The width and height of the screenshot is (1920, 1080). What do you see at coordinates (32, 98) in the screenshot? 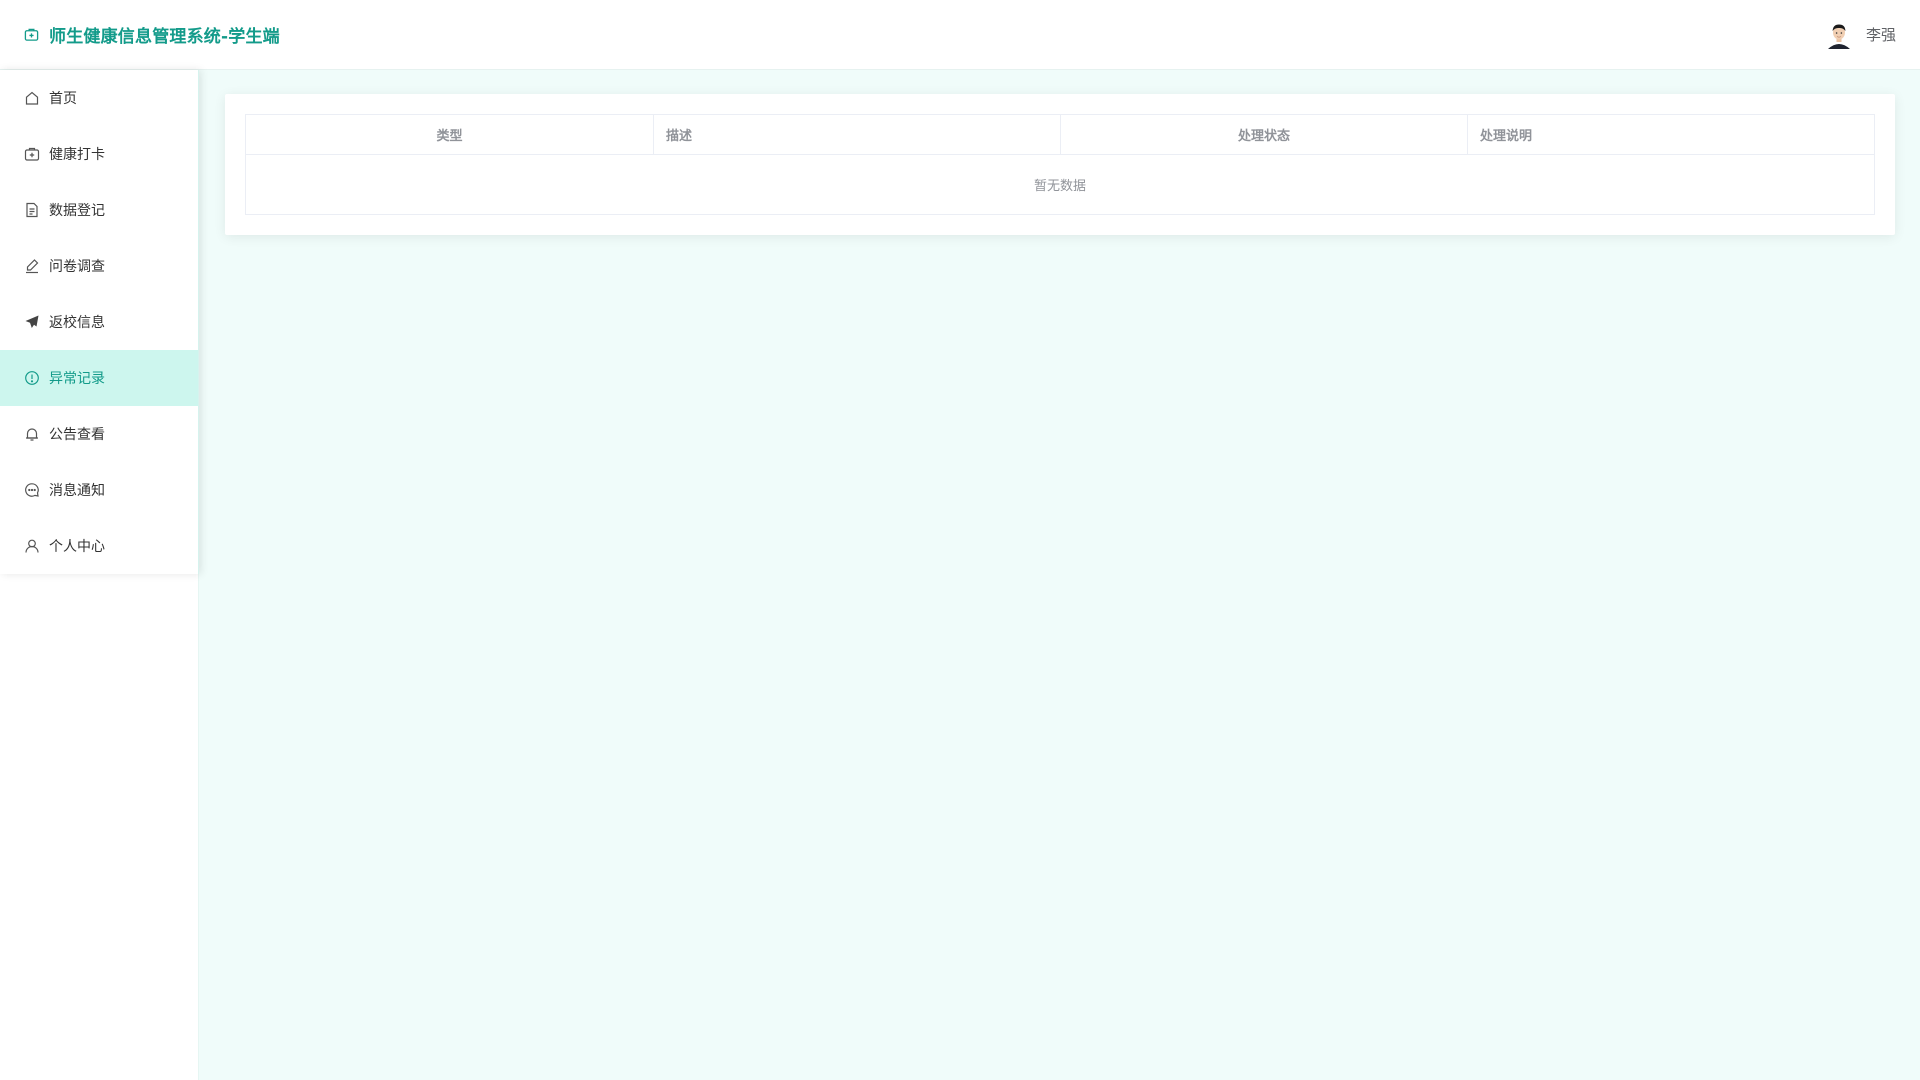
I see `home-icon` at bounding box center [32, 98].